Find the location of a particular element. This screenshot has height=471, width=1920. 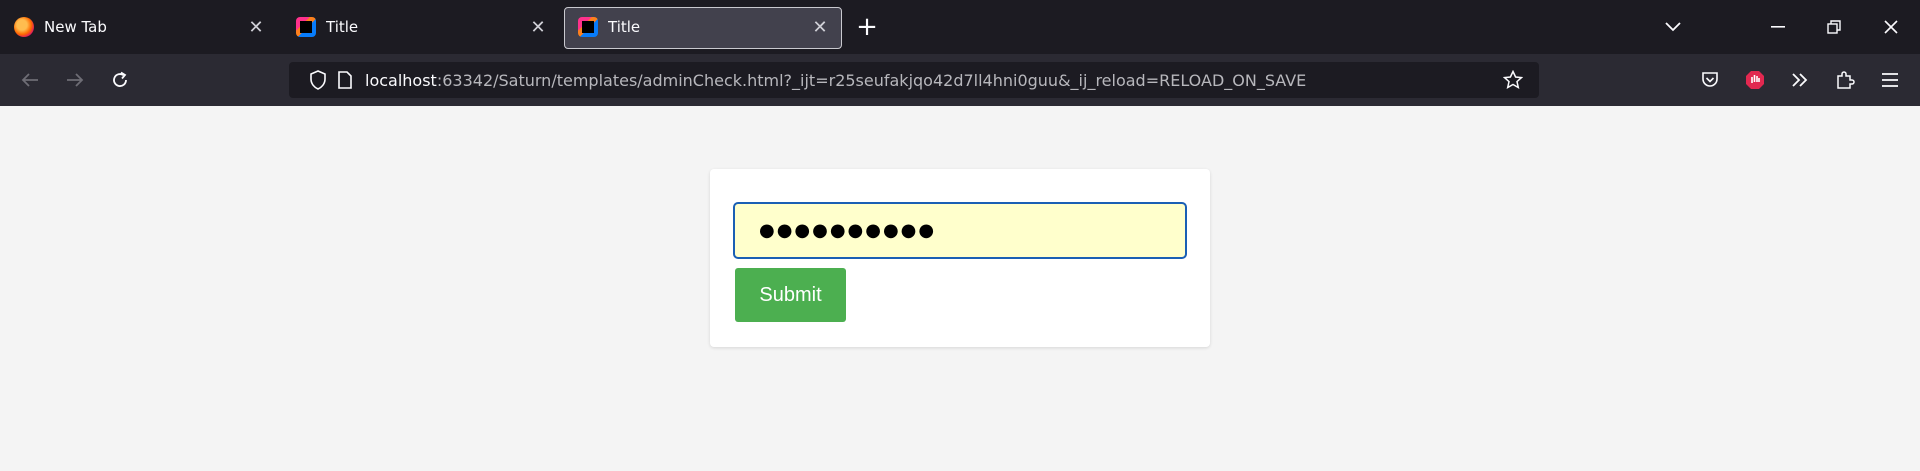

close-icon is located at coordinates (1891, 27).